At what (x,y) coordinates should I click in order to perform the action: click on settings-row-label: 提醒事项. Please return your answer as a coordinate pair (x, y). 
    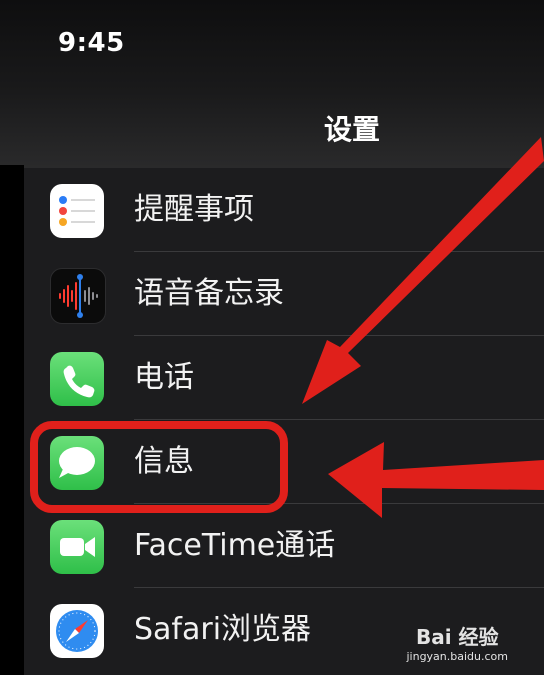
    Looking at the image, I should click on (194, 209).